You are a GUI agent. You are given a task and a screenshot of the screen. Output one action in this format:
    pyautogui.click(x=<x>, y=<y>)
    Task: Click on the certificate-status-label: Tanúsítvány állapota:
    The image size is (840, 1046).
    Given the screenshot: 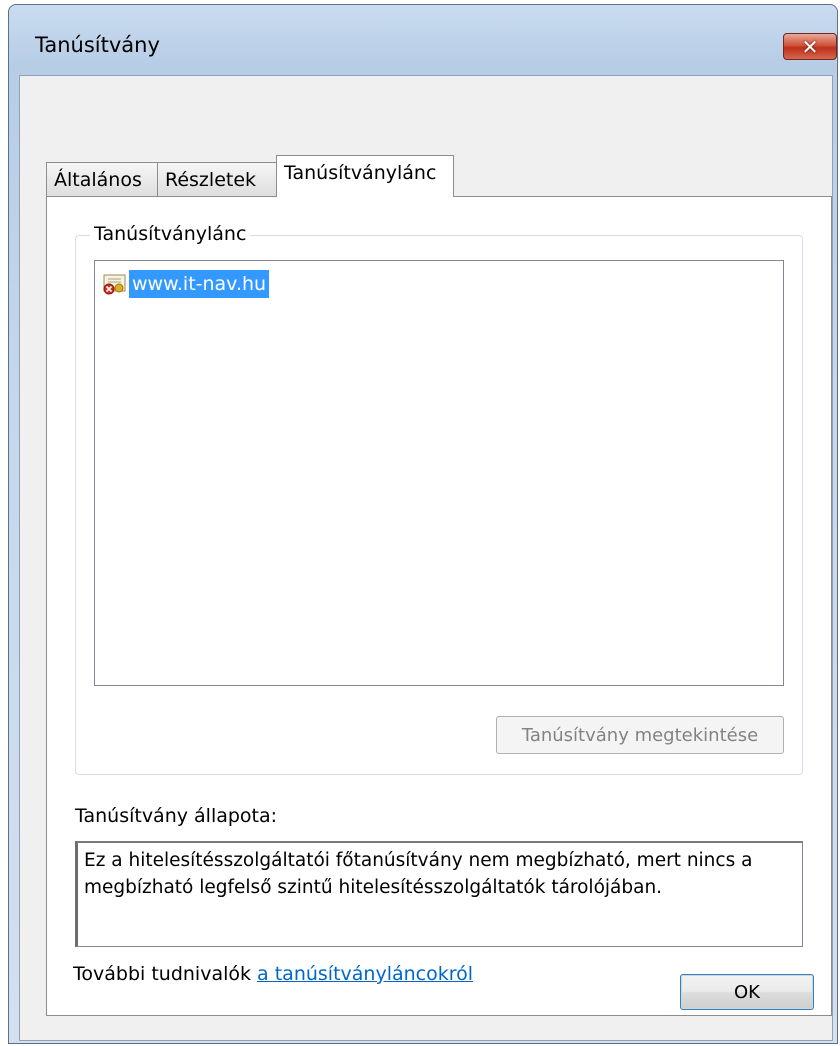 What is the action you would take?
    pyautogui.click(x=176, y=816)
    